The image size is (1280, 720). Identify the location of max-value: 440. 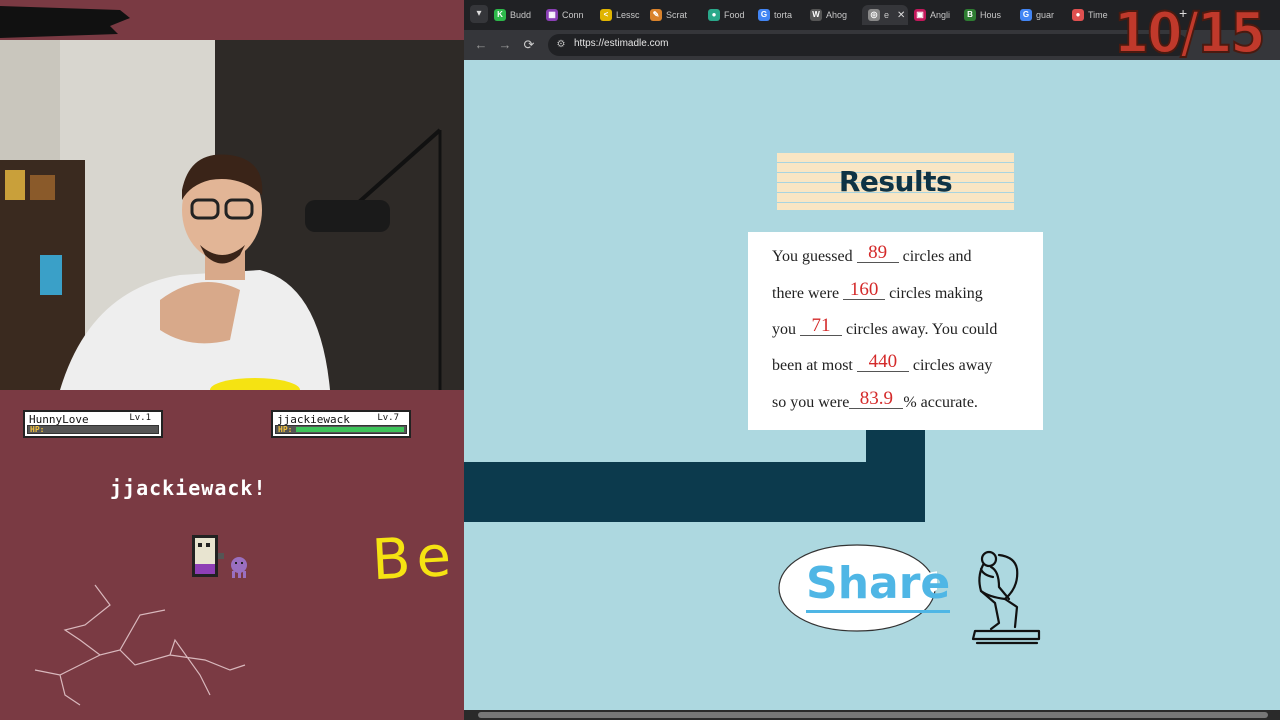
(882, 362).